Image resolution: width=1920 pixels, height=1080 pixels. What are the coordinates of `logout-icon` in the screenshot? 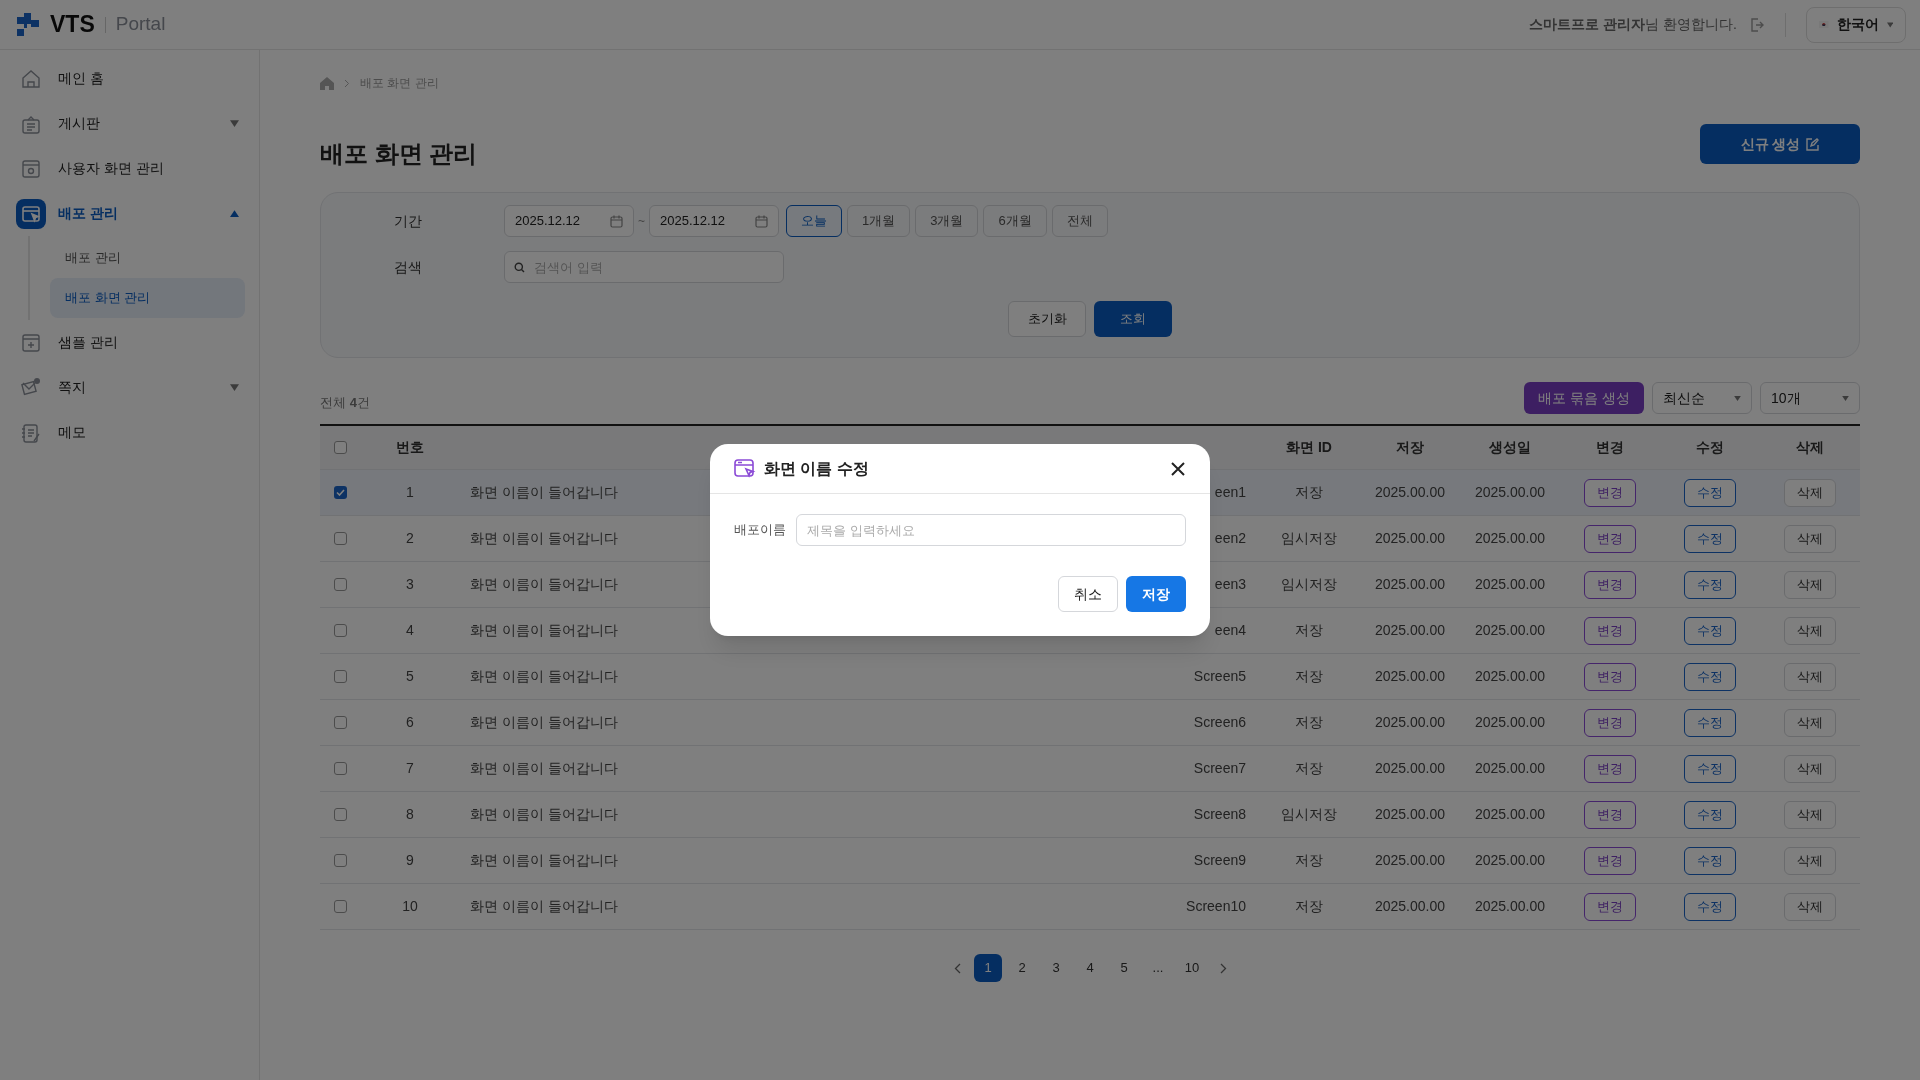 It's located at (1757, 24).